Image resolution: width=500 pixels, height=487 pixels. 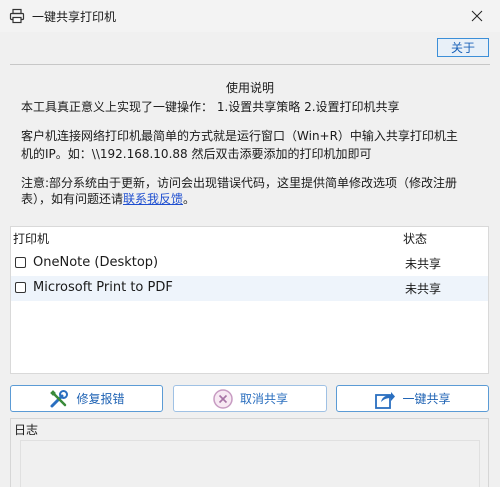 I want to click on repair-button-label: 修复报错, so click(x=100, y=399).